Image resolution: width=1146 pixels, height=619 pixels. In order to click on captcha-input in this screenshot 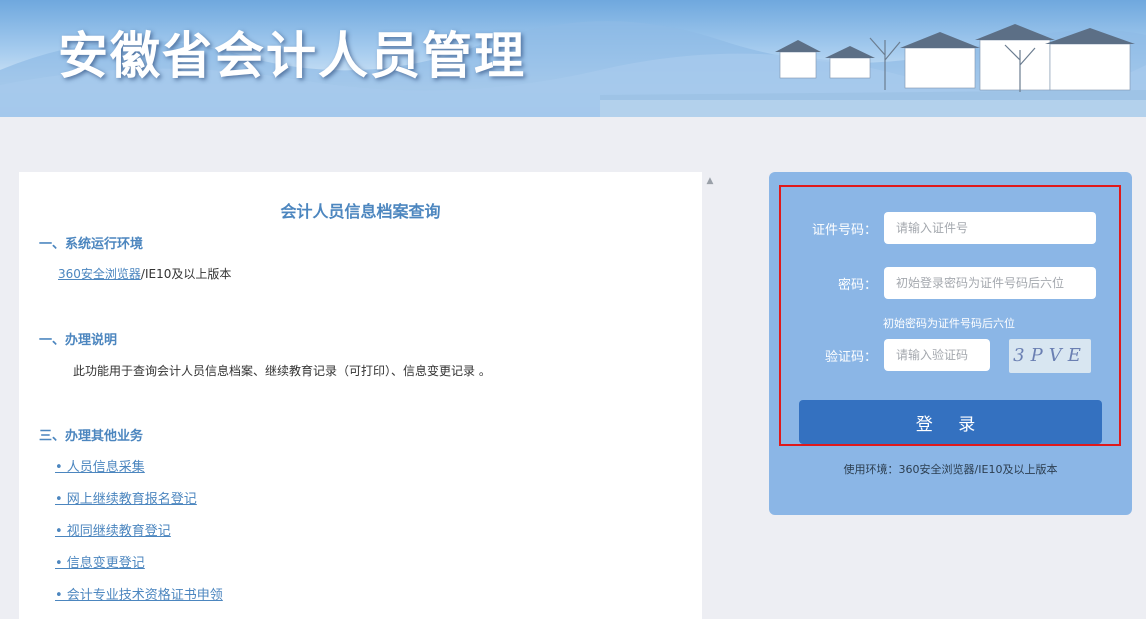, I will do `click(937, 355)`.